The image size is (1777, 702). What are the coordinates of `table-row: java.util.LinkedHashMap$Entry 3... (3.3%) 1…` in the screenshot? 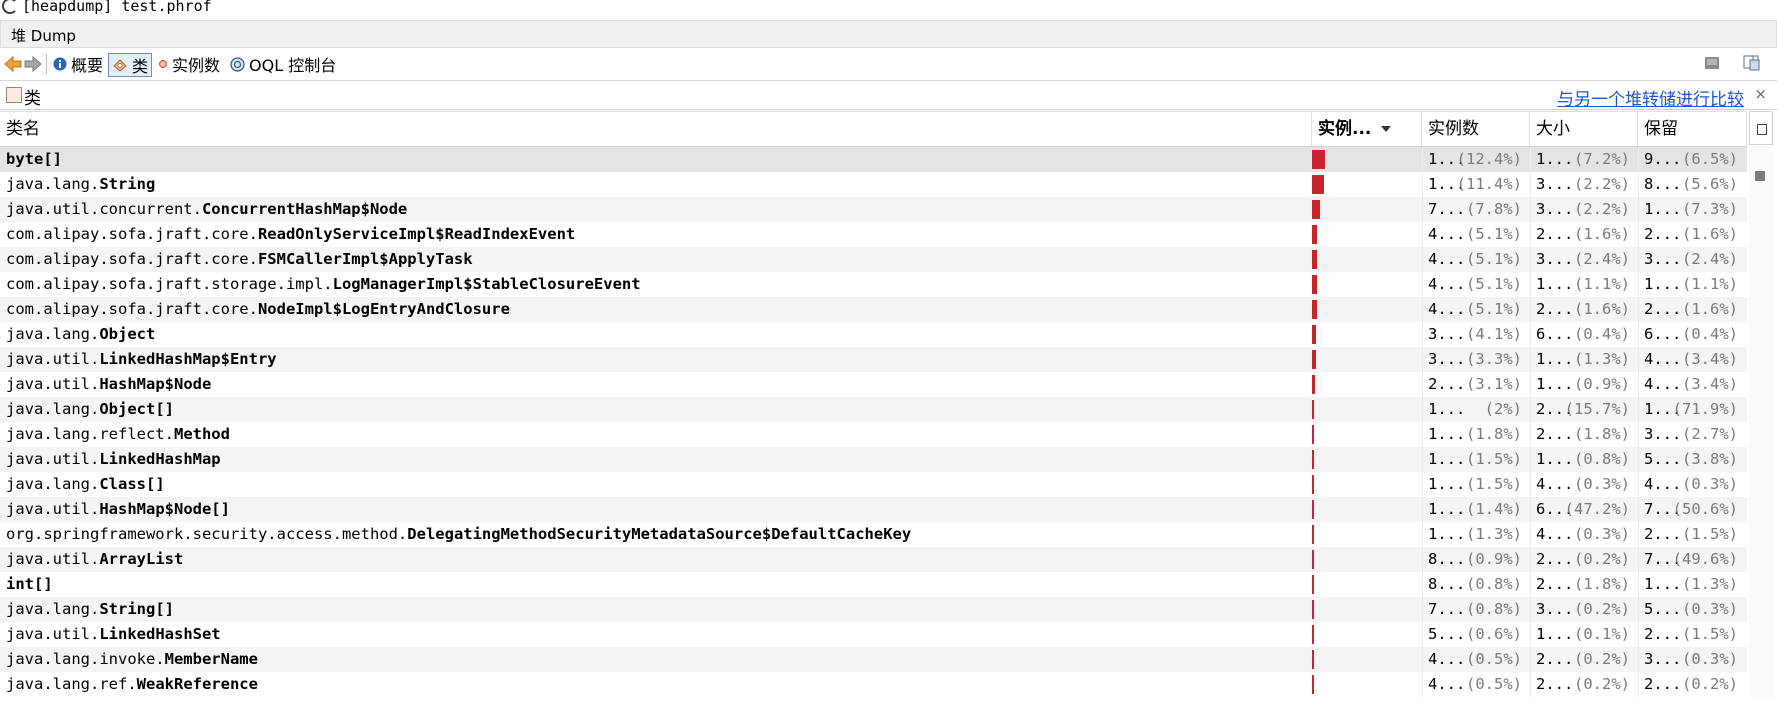 It's located at (873, 359).